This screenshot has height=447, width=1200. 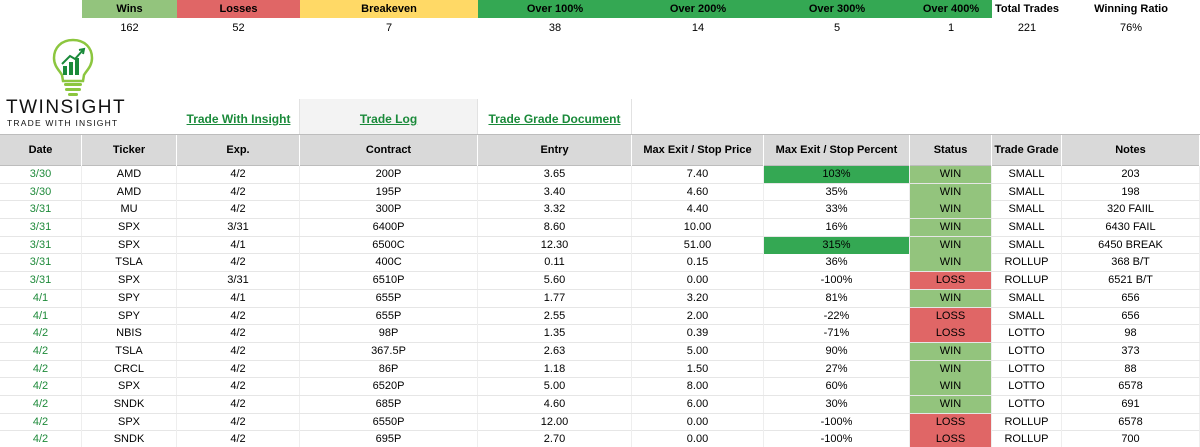 I want to click on cell-max-exit-price: 51.00, so click(x=698, y=245).